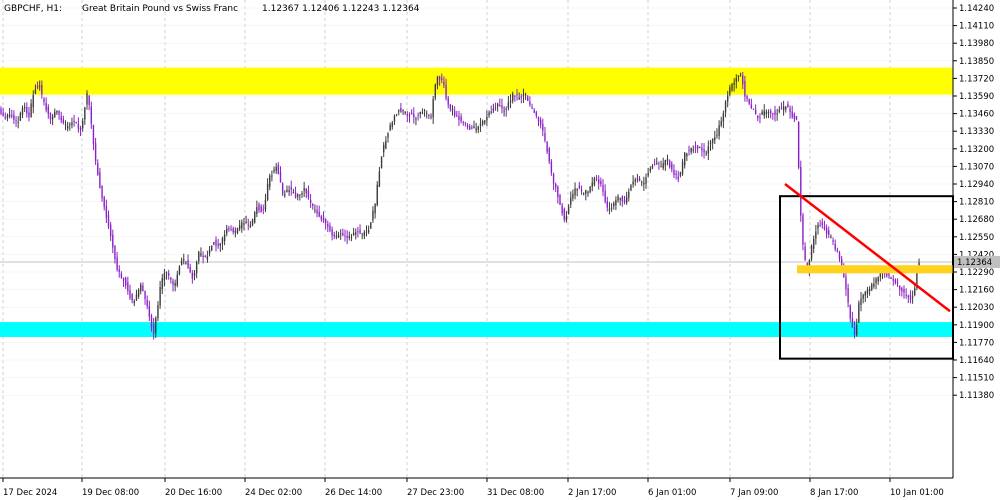 The image size is (1000, 500). What do you see at coordinates (754, 493) in the screenshot?
I see `x-tick-label: 7 Jan 09:00` at bounding box center [754, 493].